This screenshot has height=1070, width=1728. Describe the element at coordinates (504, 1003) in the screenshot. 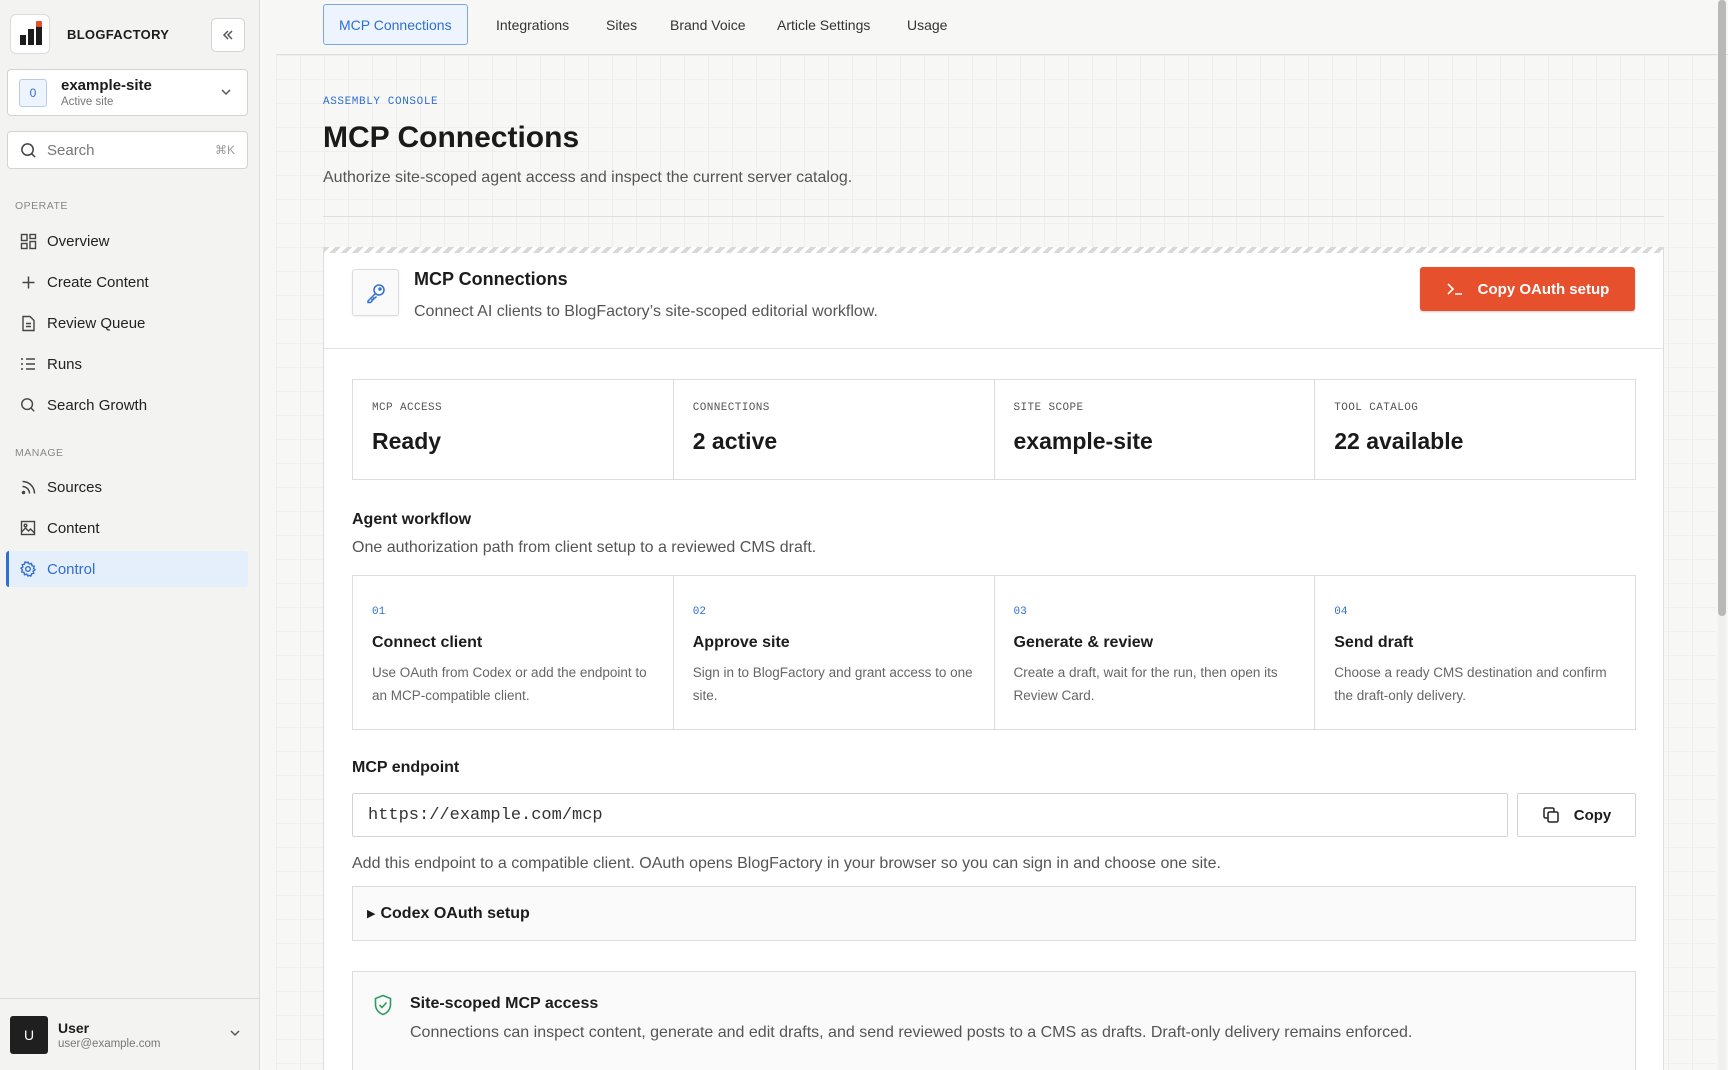

I see `scope-title: Site-scoped MCP access` at that location.